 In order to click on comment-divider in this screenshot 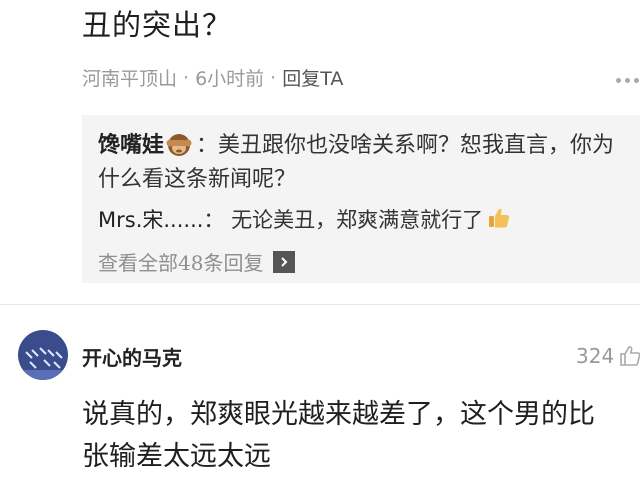, I will do `click(320, 304)`.